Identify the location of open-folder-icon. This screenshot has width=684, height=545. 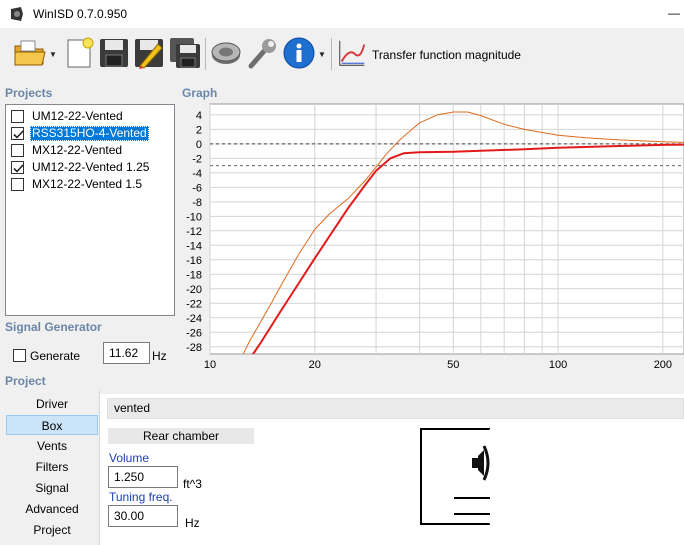
(30, 53).